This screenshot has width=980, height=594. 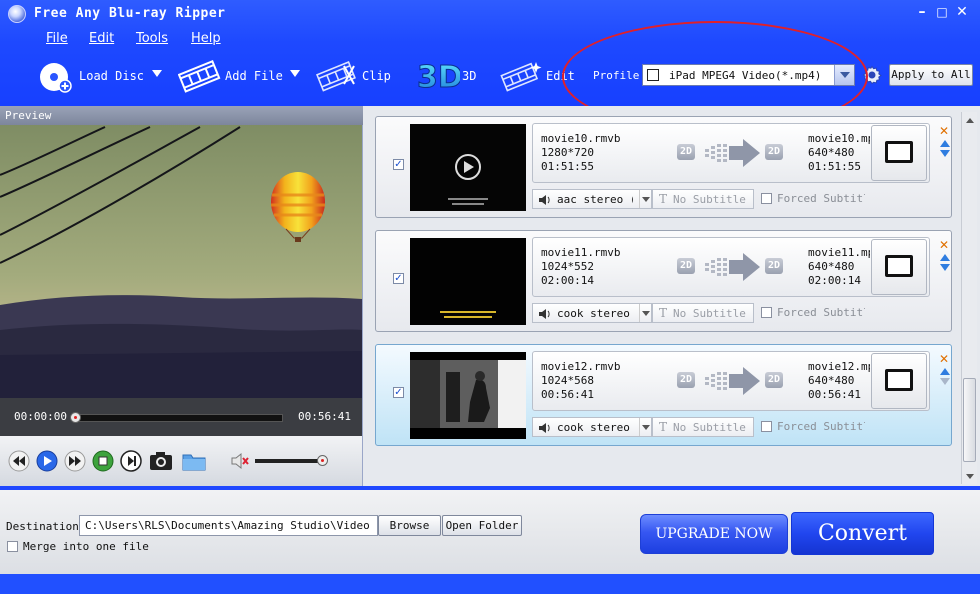 I want to click on play-icon, so click(x=47, y=461).